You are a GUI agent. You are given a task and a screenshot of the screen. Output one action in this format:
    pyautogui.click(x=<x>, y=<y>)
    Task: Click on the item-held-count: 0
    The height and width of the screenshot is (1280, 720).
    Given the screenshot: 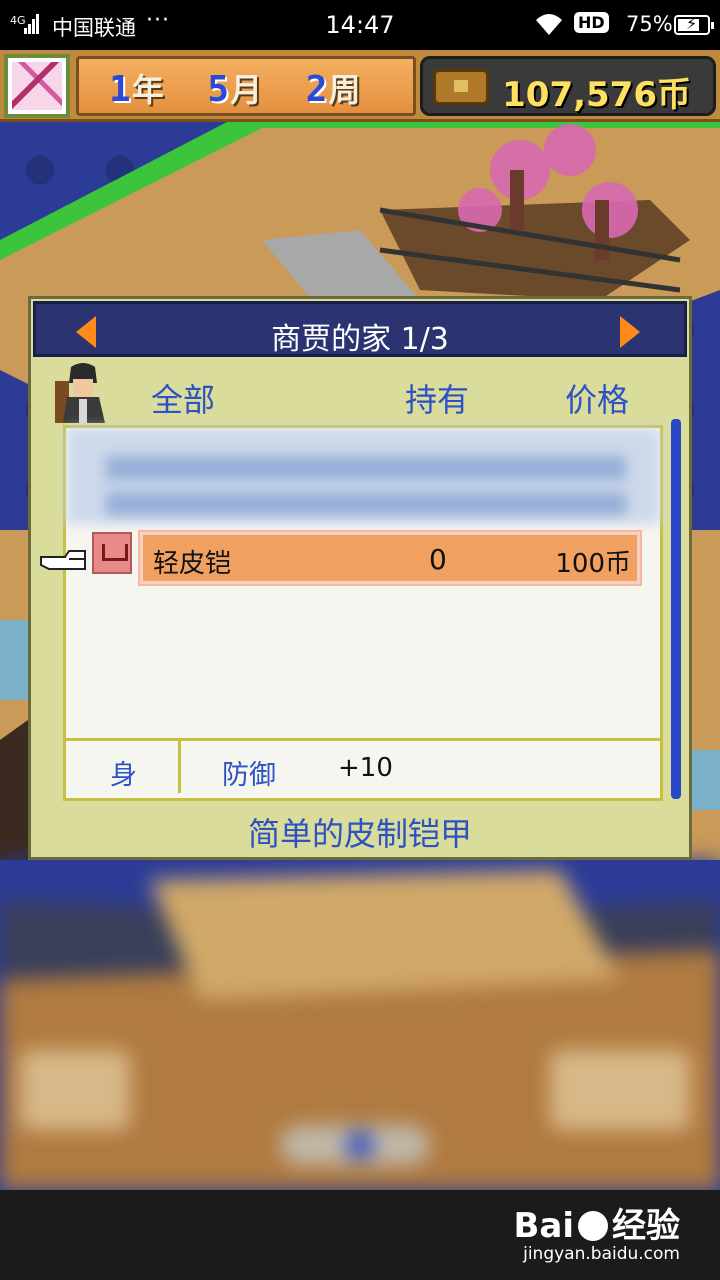 What is the action you would take?
    pyautogui.click(x=438, y=559)
    